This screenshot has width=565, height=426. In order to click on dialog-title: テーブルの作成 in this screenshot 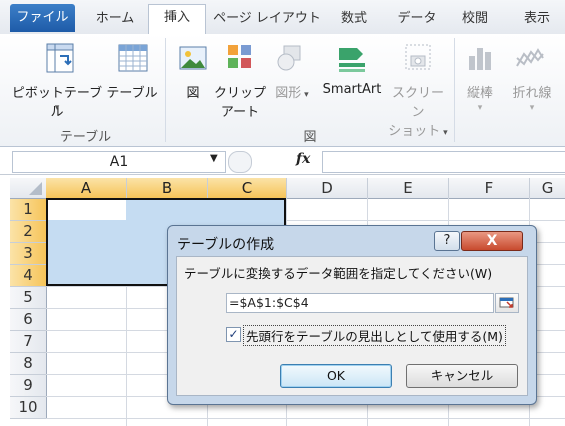, I will do `click(226, 245)`.